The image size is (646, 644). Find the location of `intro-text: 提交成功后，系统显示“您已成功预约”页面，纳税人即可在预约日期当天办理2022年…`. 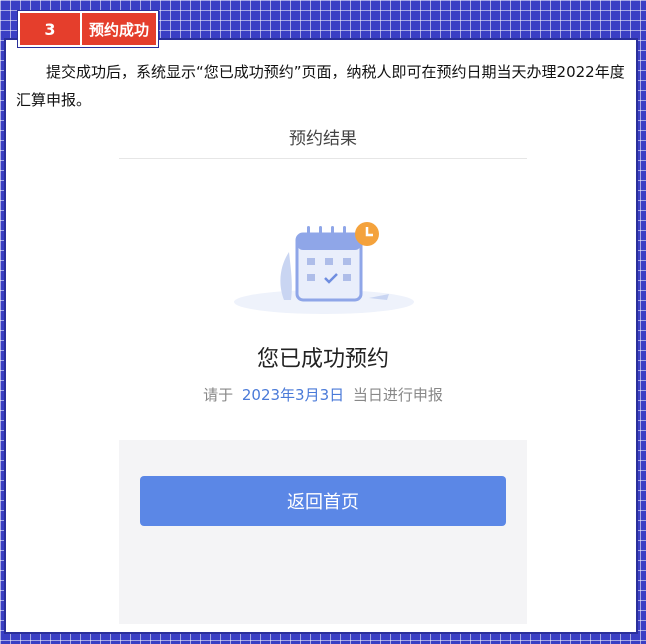

intro-text: 提交成功后，系统显示“您已成功预约”页面，纳税人即可在预约日期当天办理2022年… is located at coordinates (320, 86).